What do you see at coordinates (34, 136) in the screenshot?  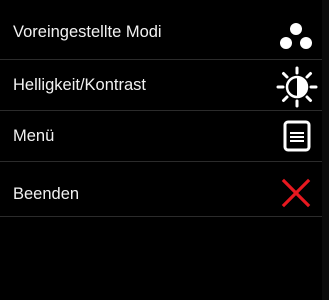 I see `menu-item-label: Menü` at bounding box center [34, 136].